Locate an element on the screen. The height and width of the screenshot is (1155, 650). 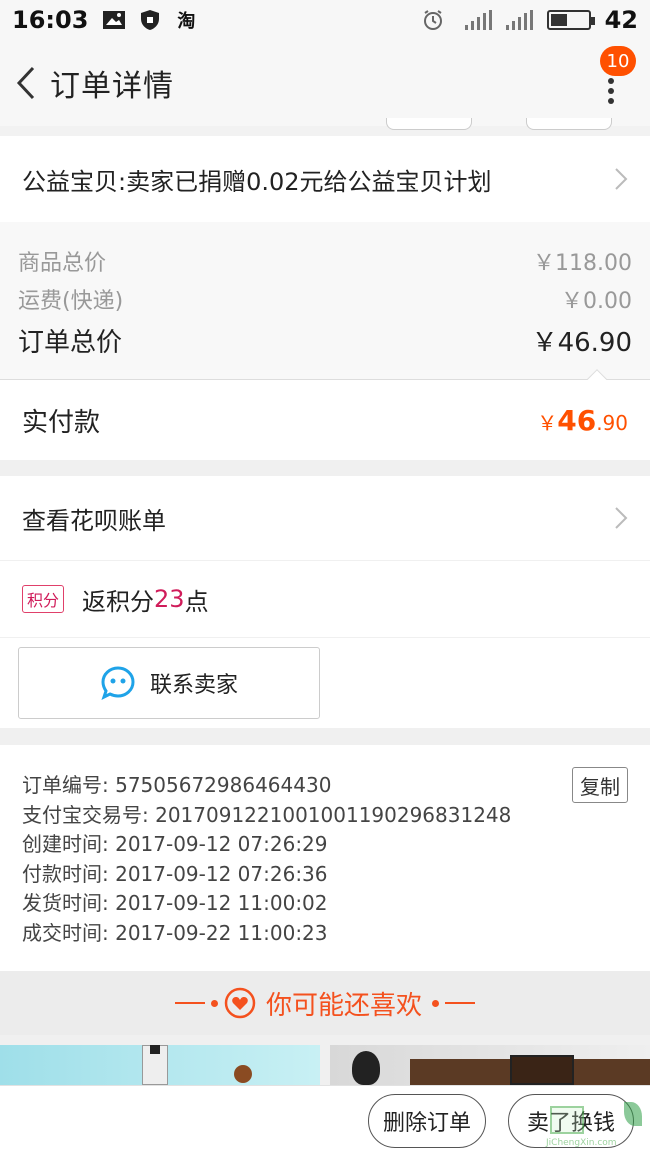
paid-amount-row: 实付款 ￥46.90 is located at coordinates (325, 414).